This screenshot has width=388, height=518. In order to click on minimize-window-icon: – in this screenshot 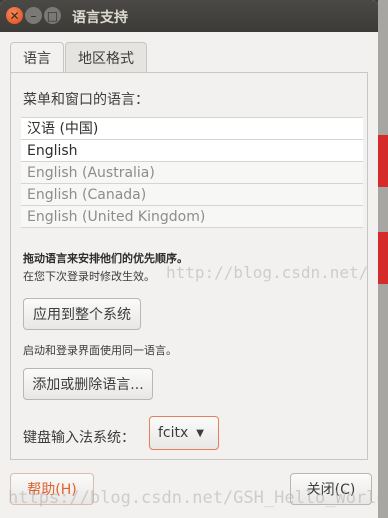, I will do `click(33, 15)`.